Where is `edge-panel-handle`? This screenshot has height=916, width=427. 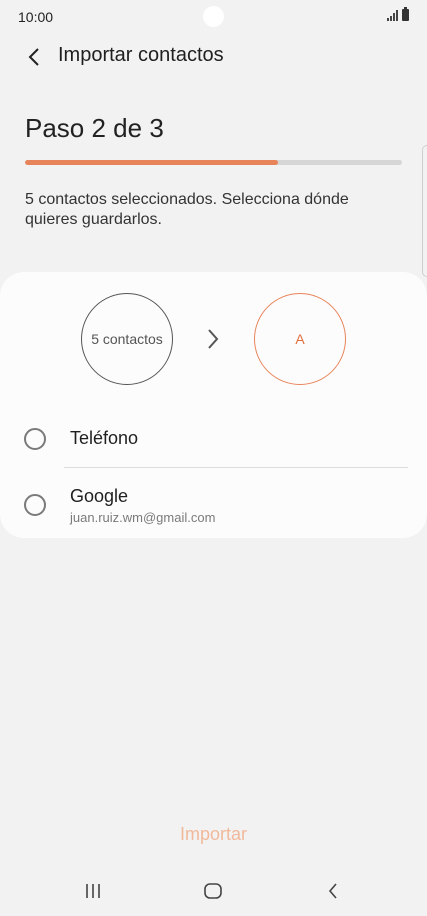
edge-panel-handle is located at coordinates (424, 211).